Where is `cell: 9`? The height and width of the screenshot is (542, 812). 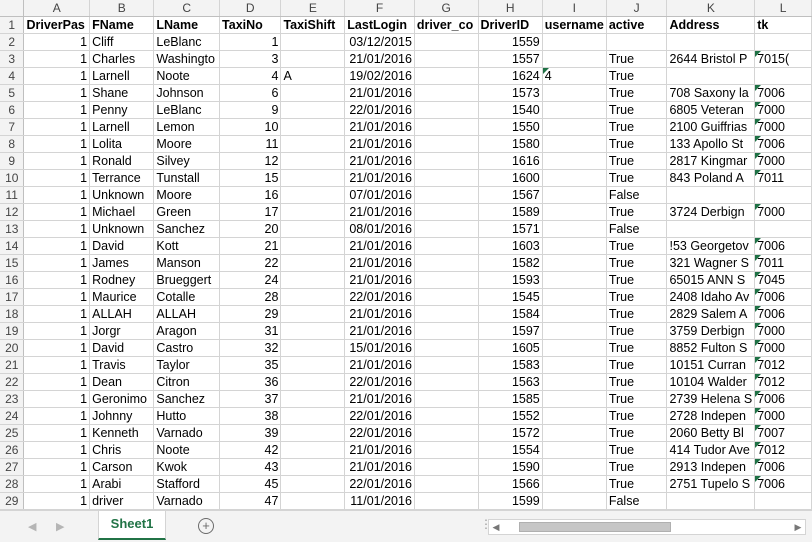
cell: 9 is located at coordinates (250, 110).